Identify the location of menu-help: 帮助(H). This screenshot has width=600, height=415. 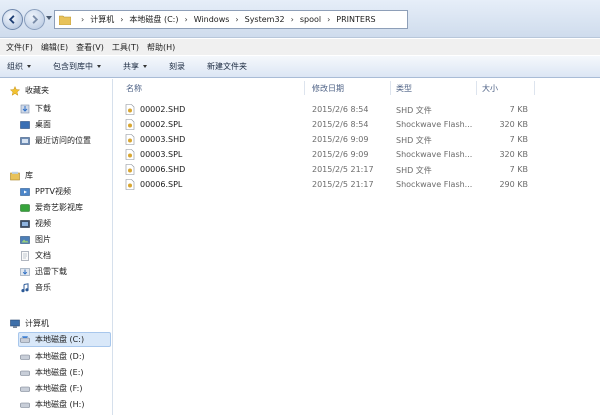
(161, 47).